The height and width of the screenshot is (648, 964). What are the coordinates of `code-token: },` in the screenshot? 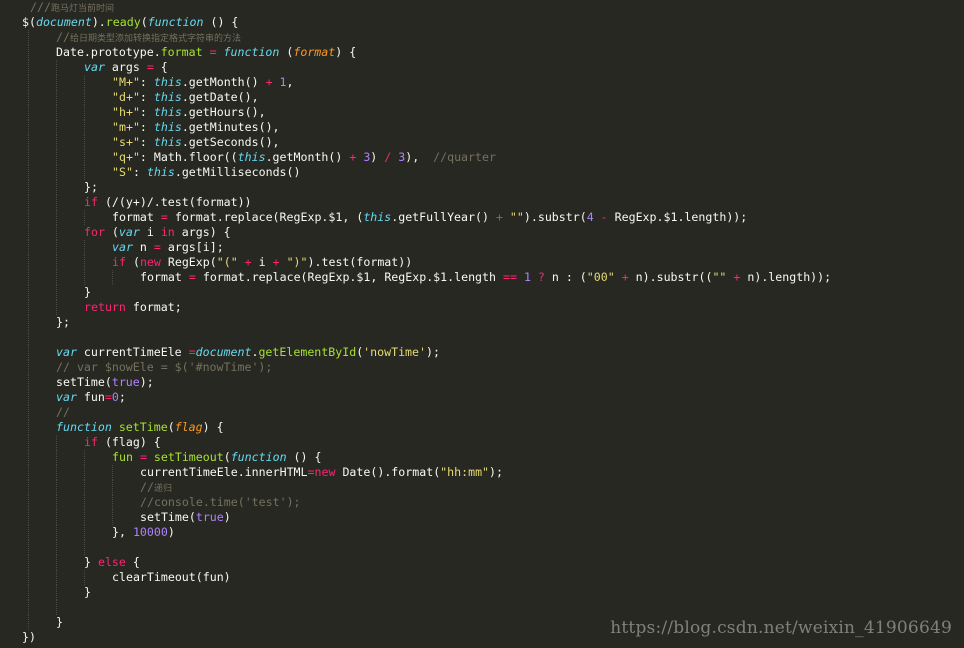 It's located at (122, 532).